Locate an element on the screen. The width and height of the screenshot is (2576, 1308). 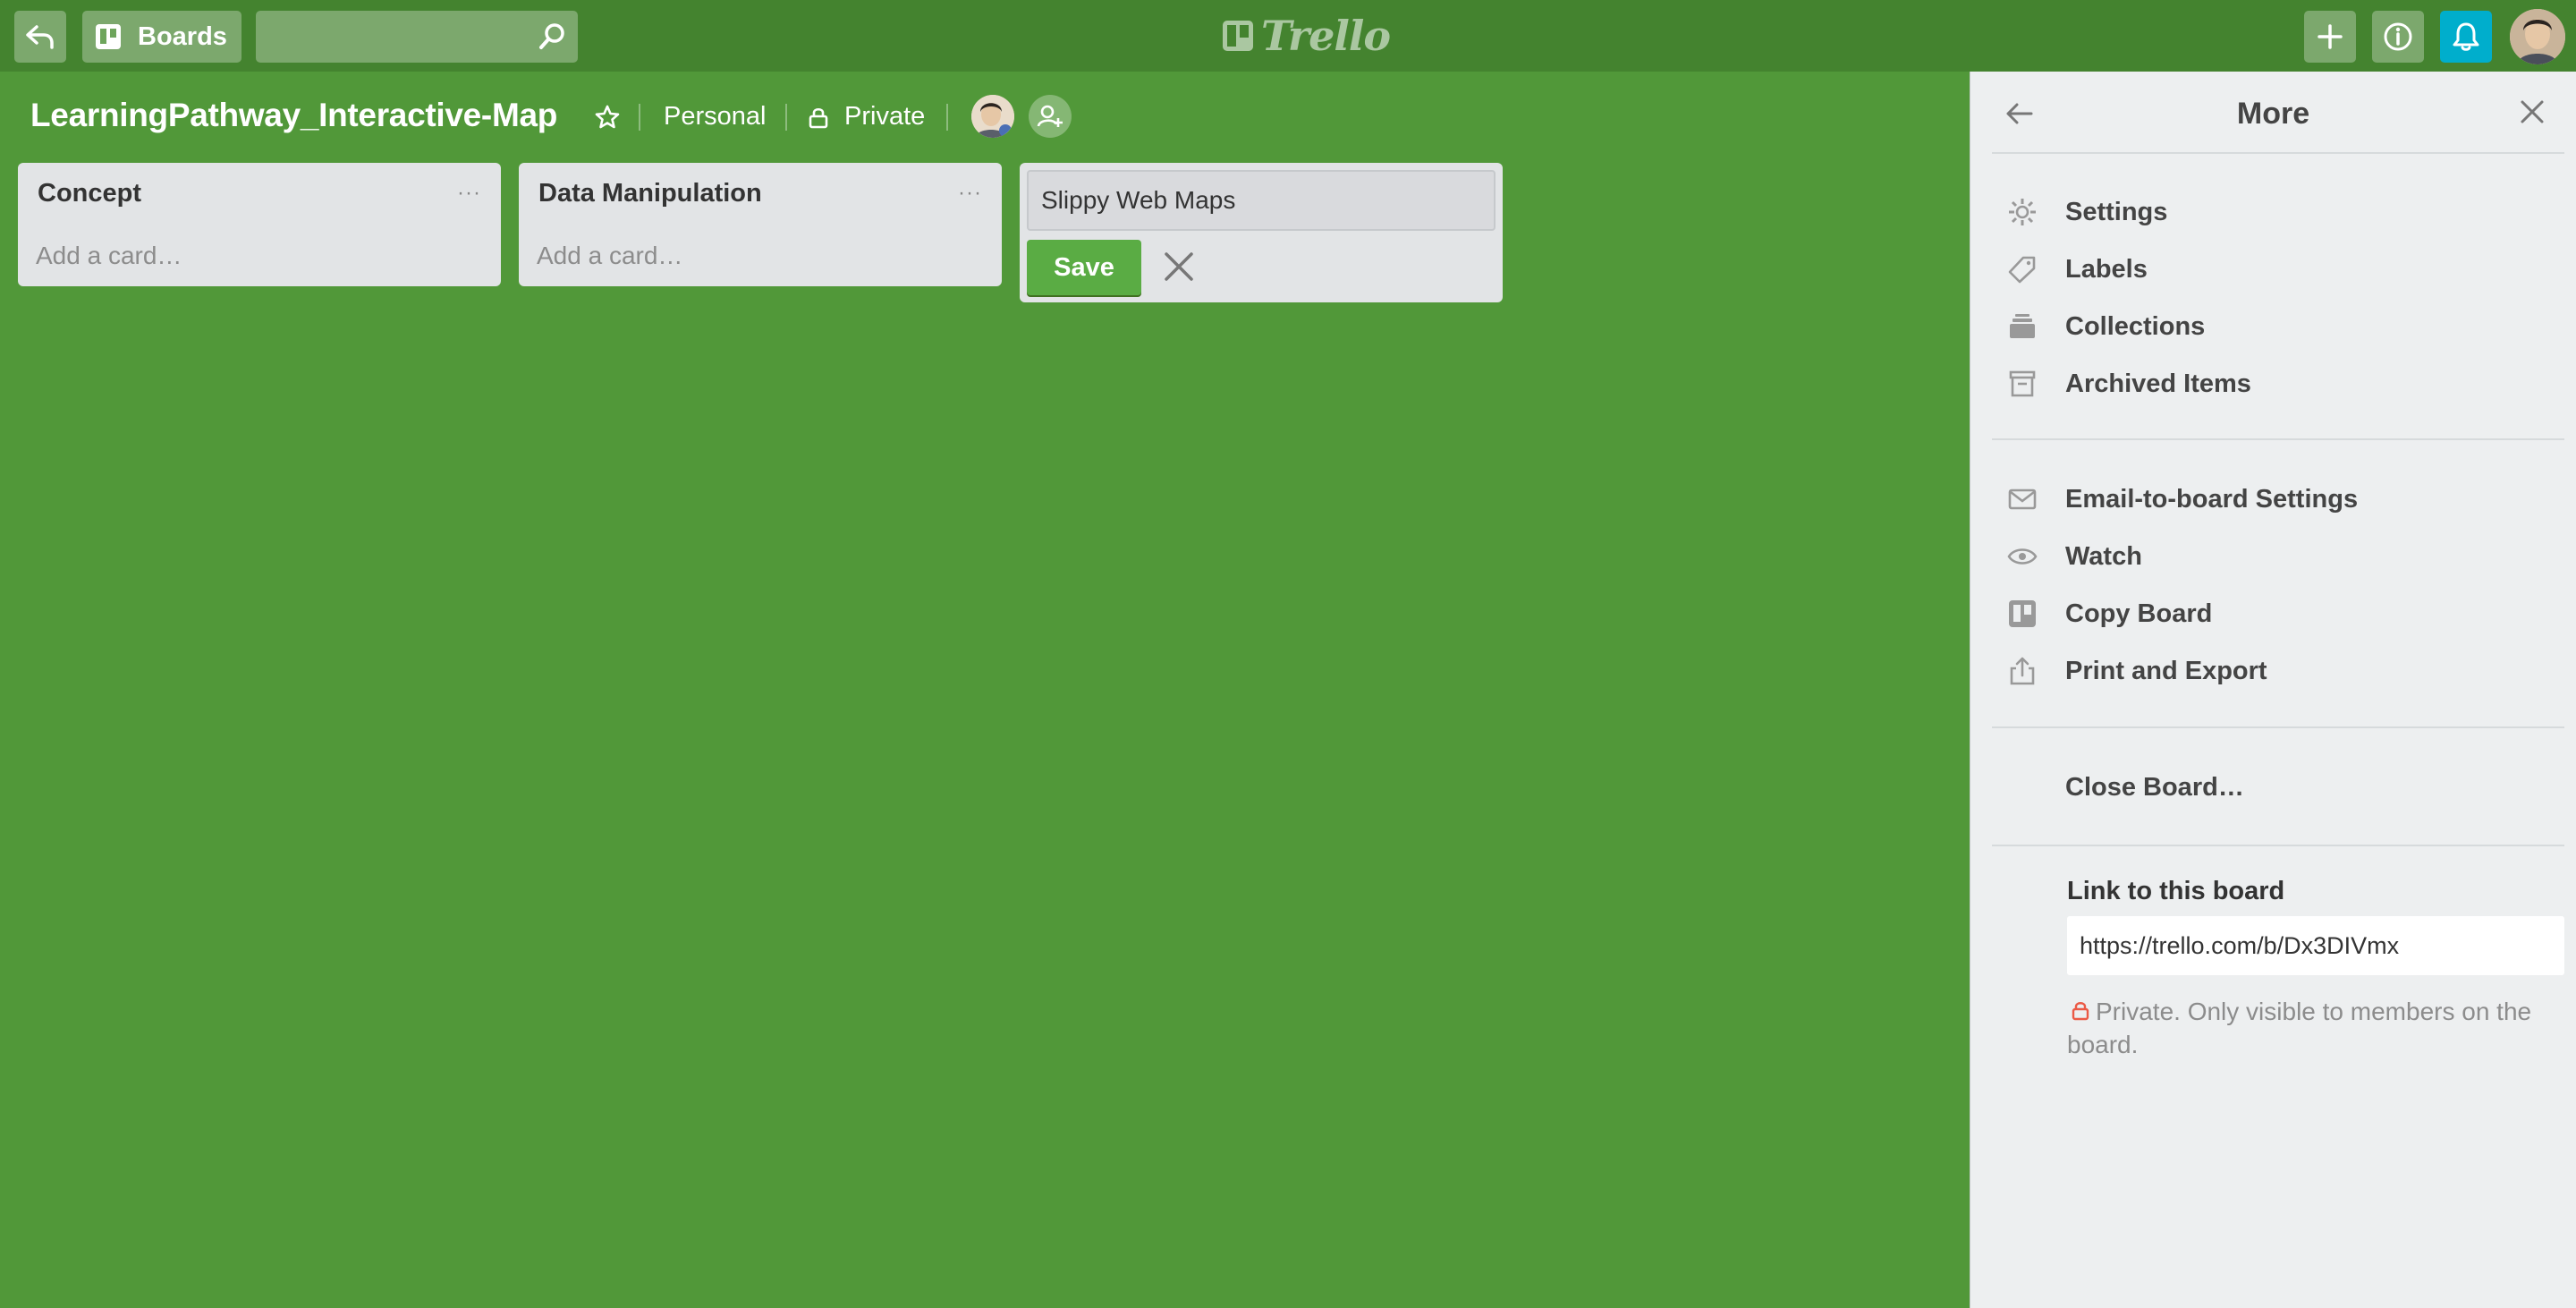
search-input is located at coordinates (417, 37).